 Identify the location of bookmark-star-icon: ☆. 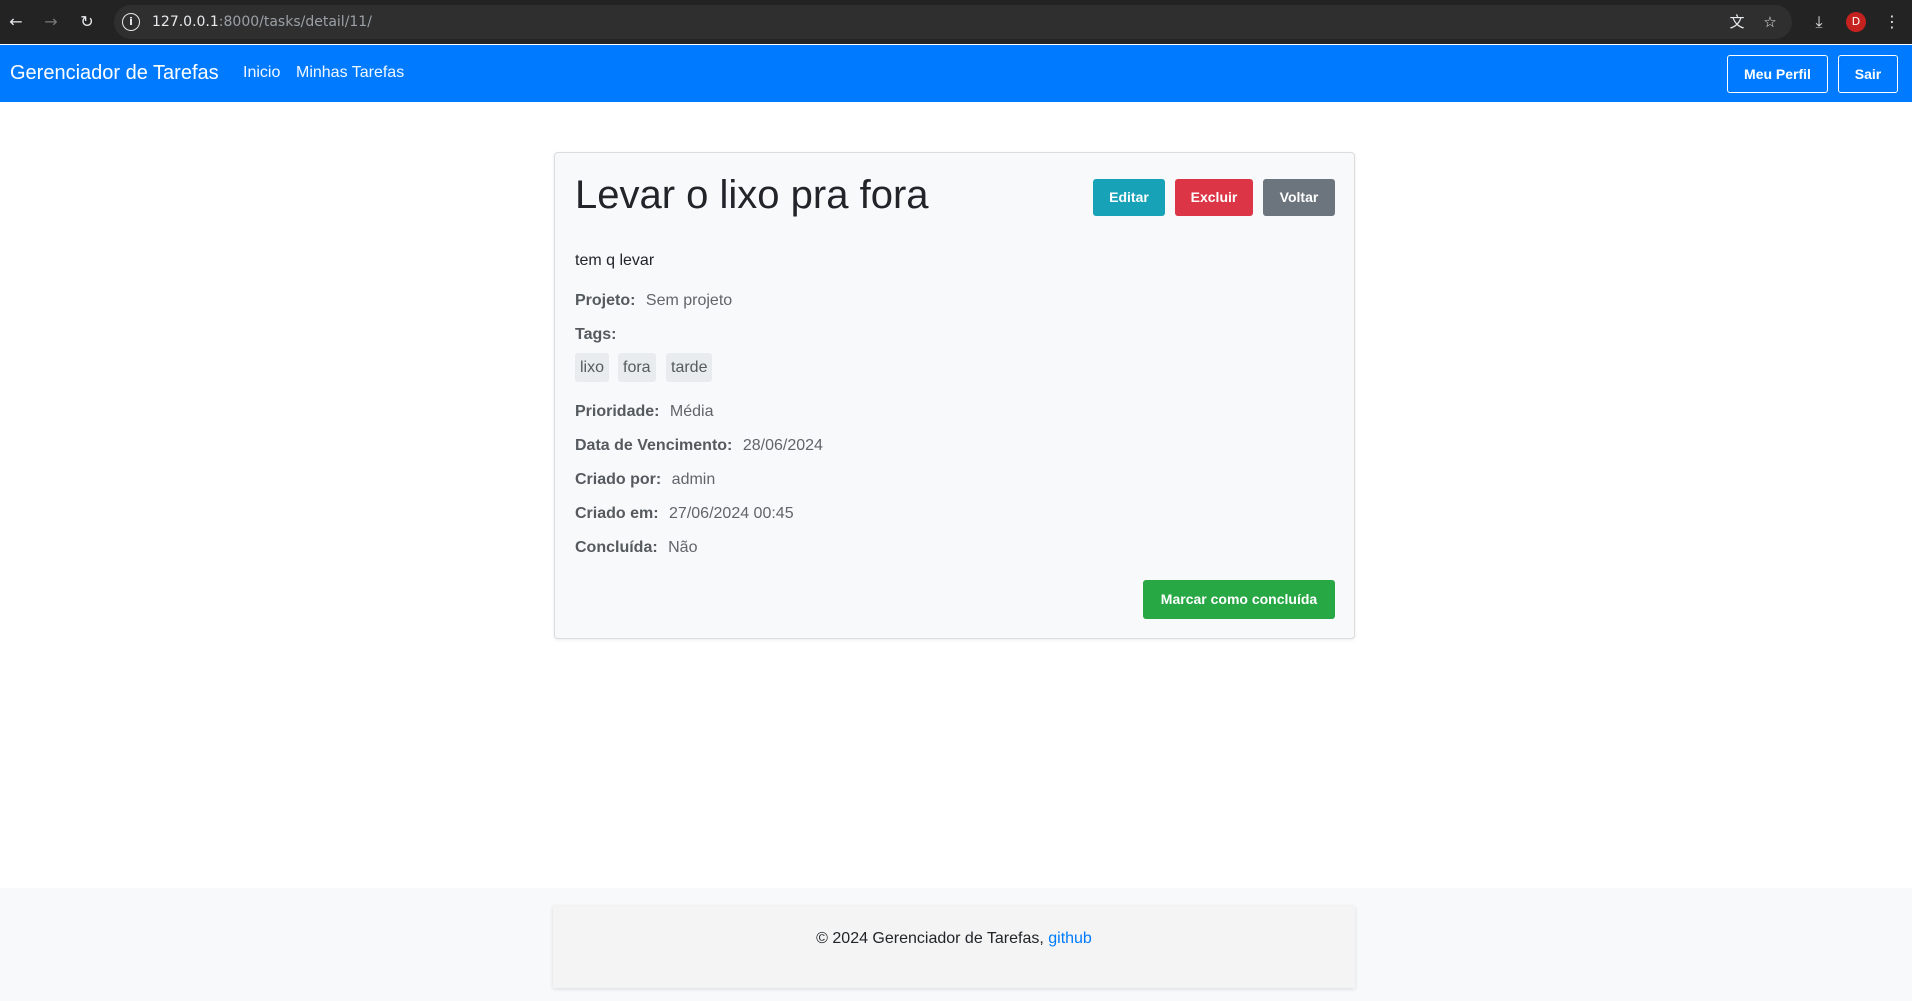
(1770, 22).